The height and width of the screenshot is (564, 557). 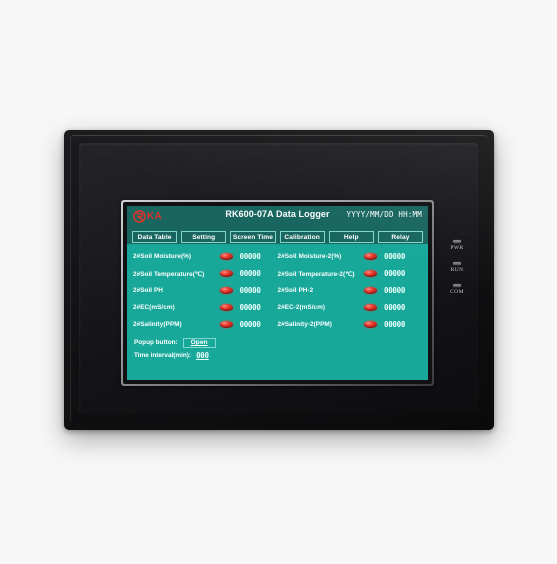 I want to click on measurement-cell: 2#Salinity(PPM) 00000, so click(x=205, y=324).